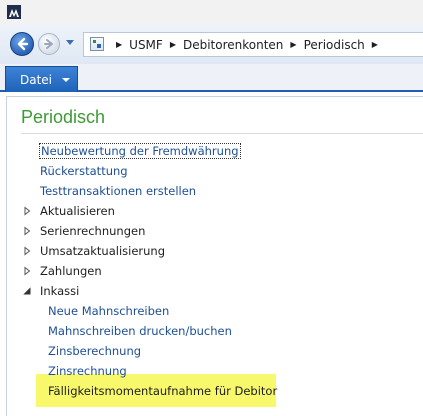 The height and width of the screenshot is (416, 423). Describe the element at coordinates (146, 45) in the screenshot. I see `breadcrumb-usmf: USMF` at that location.